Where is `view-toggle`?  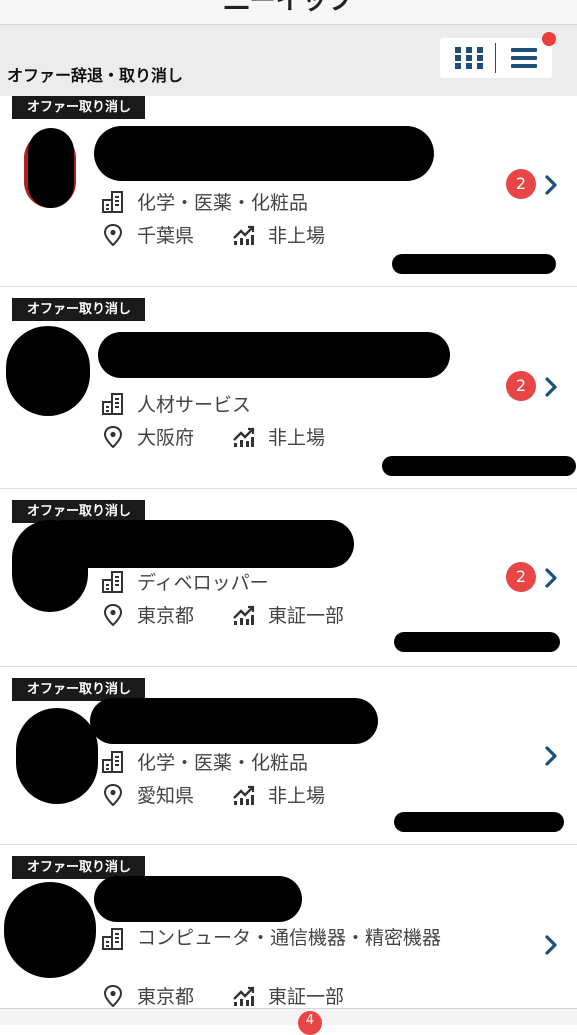 view-toggle is located at coordinates (496, 58).